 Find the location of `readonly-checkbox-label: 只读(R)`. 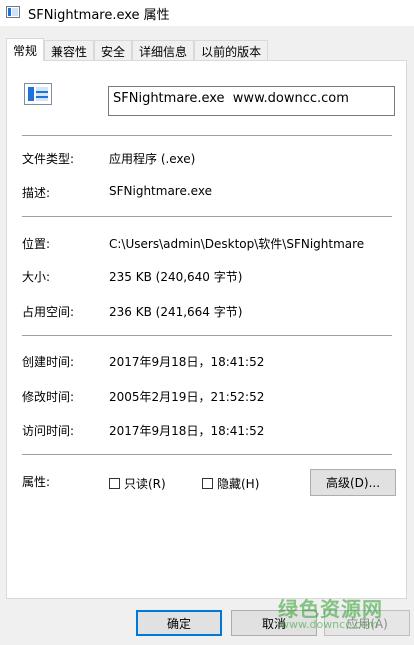

readonly-checkbox-label: 只读(R) is located at coordinates (145, 484).